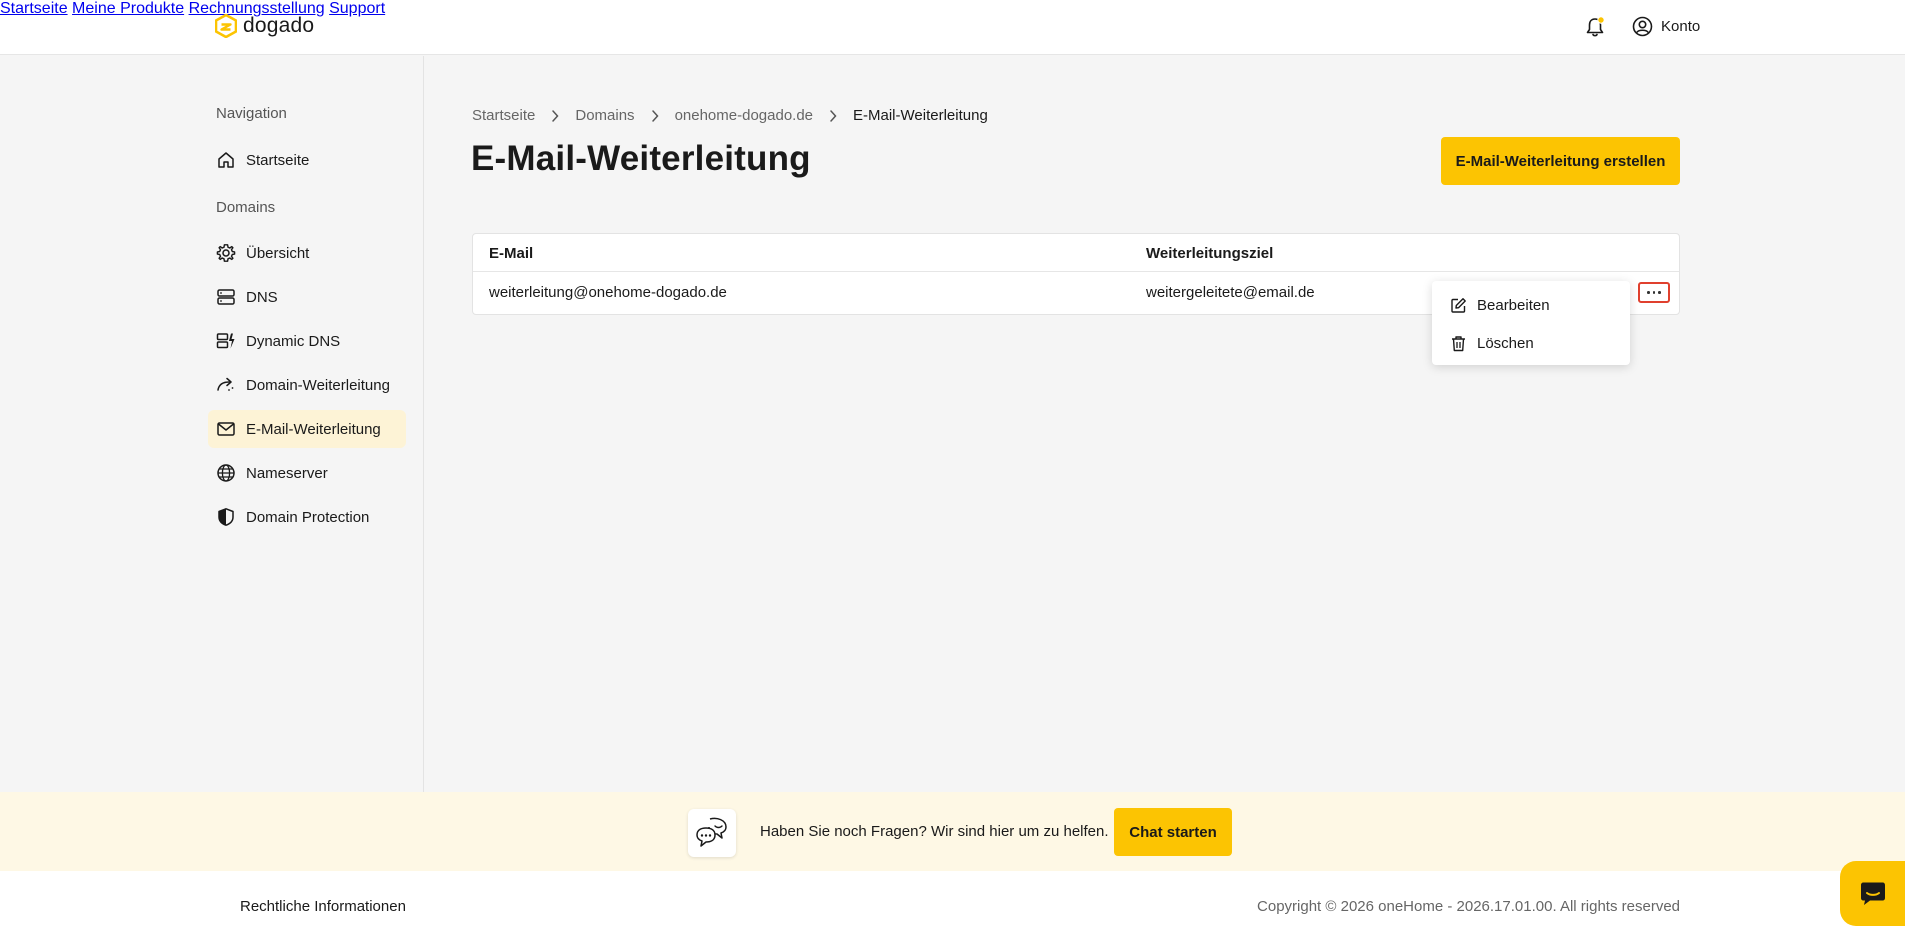  What do you see at coordinates (313, 429) in the screenshot?
I see `sidebar-item-label: E-Mail-Weiterleitung` at bounding box center [313, 429].